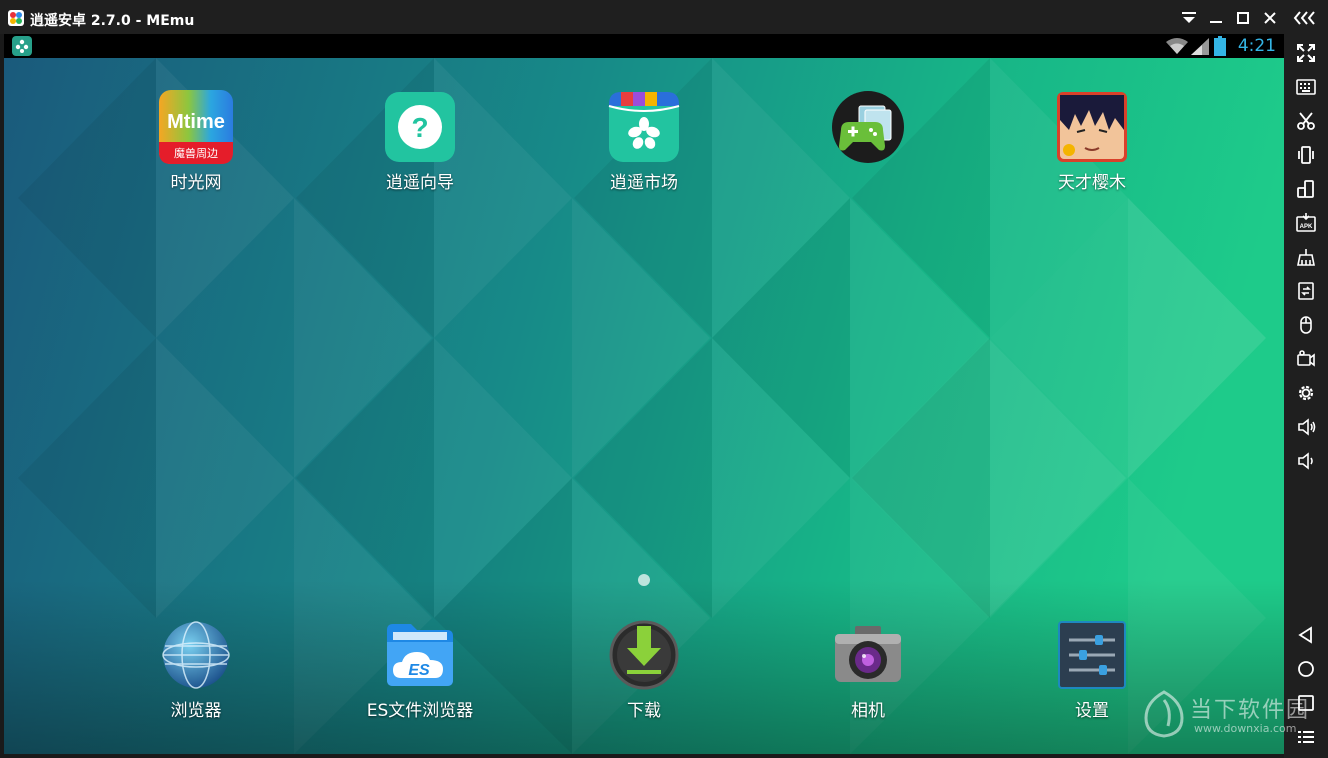  I want to click on volume-down-icon, so click(1305, 461).